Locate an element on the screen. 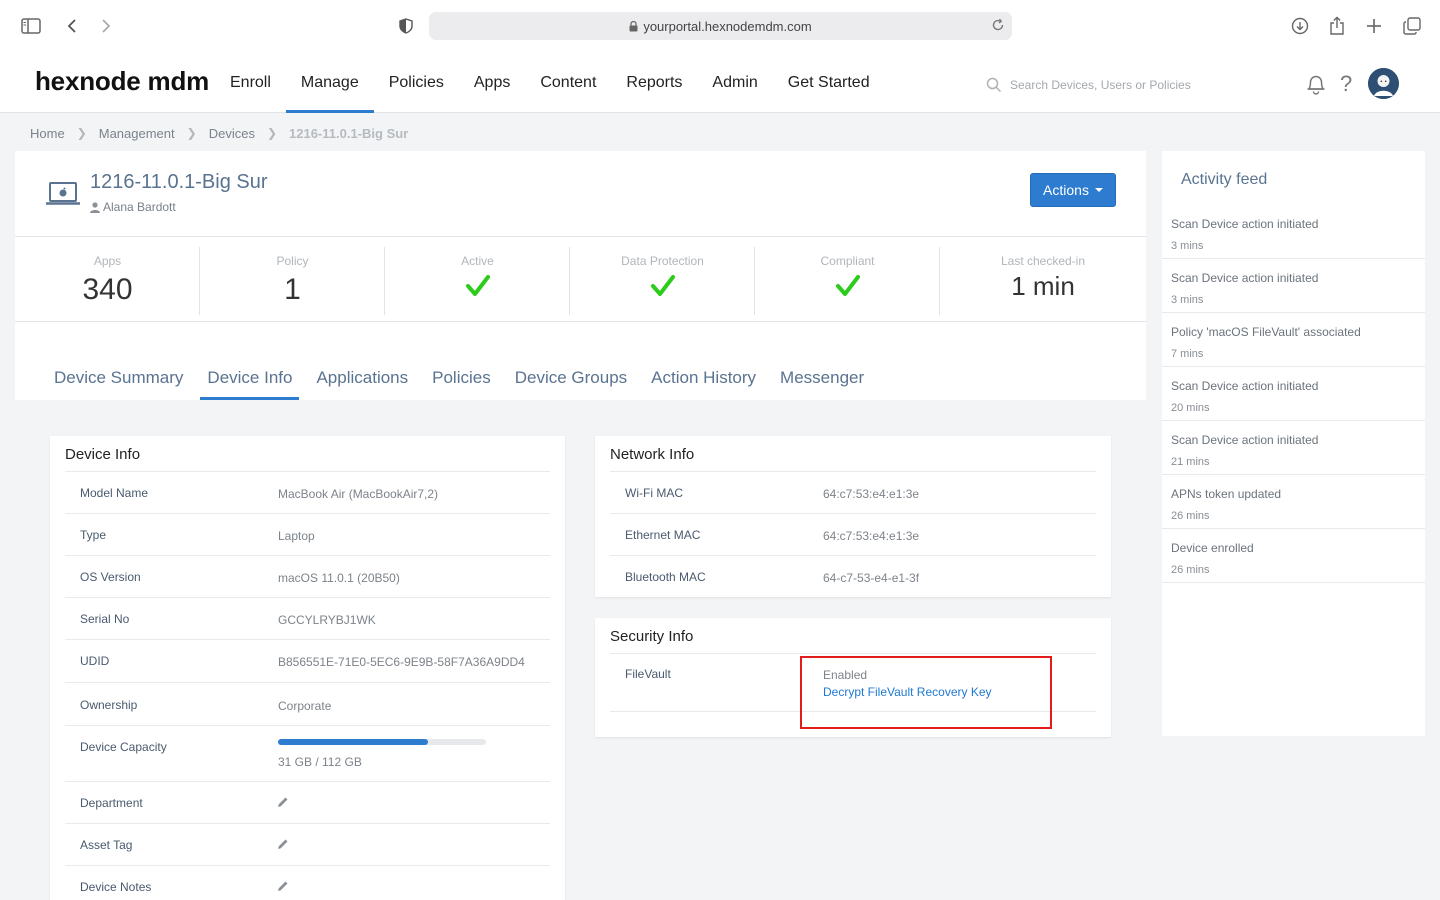  capacity-progress-fill is located at coordinates (353, 742).